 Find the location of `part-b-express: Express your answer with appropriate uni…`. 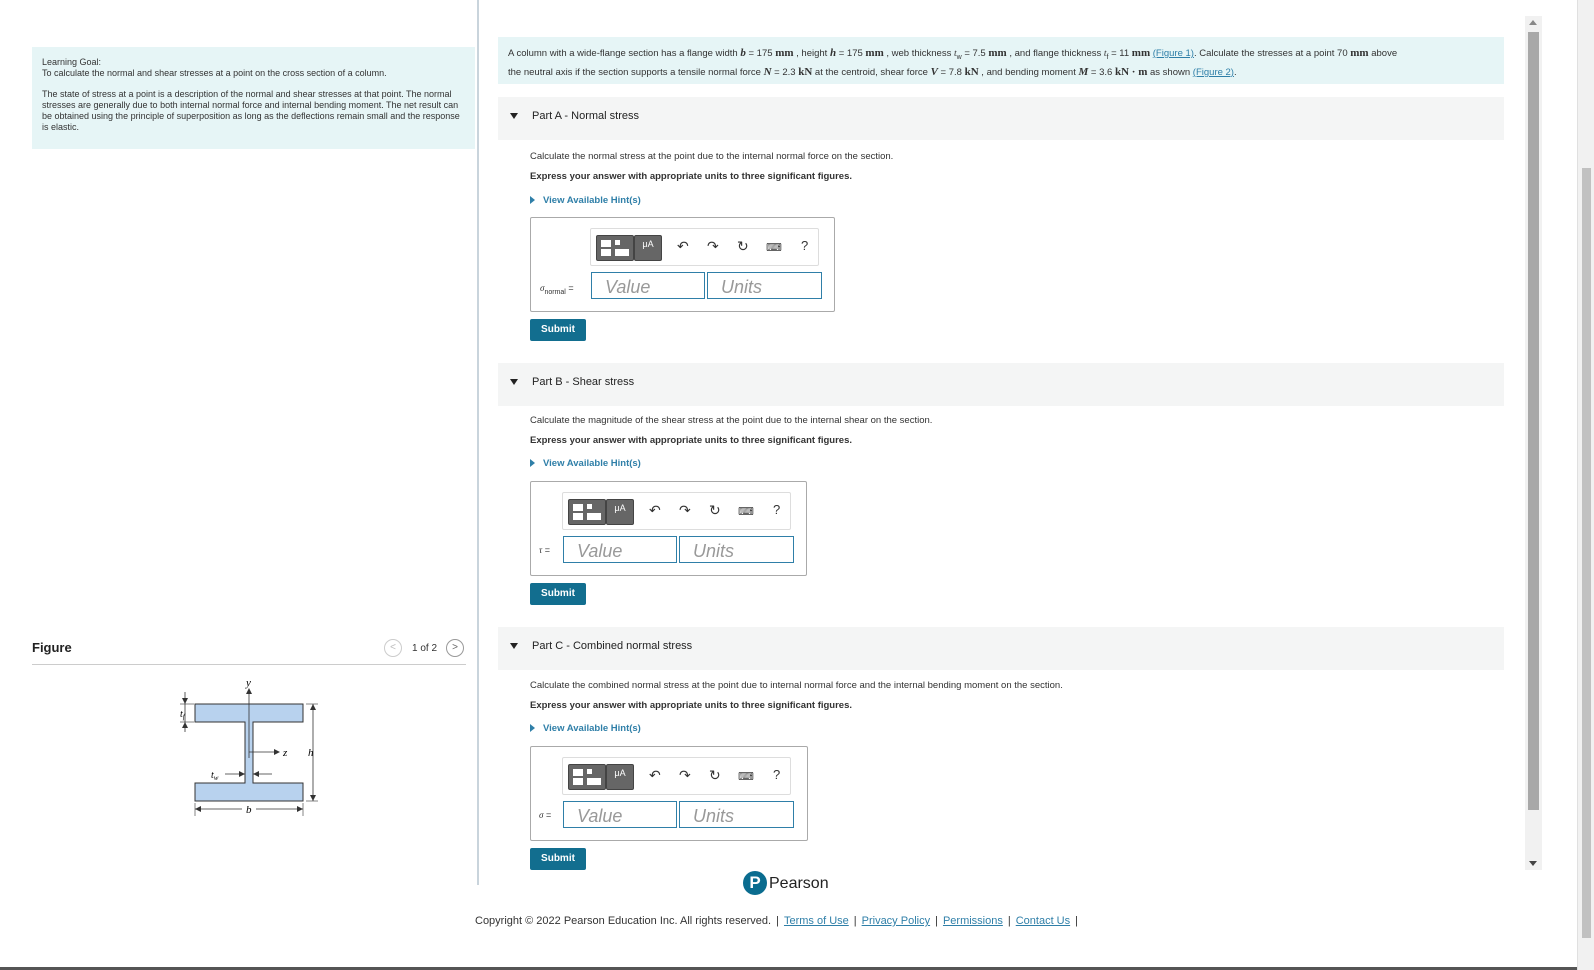

part-b-express: Express your answer with appropriate uni… is located at coordinates (691, 440).